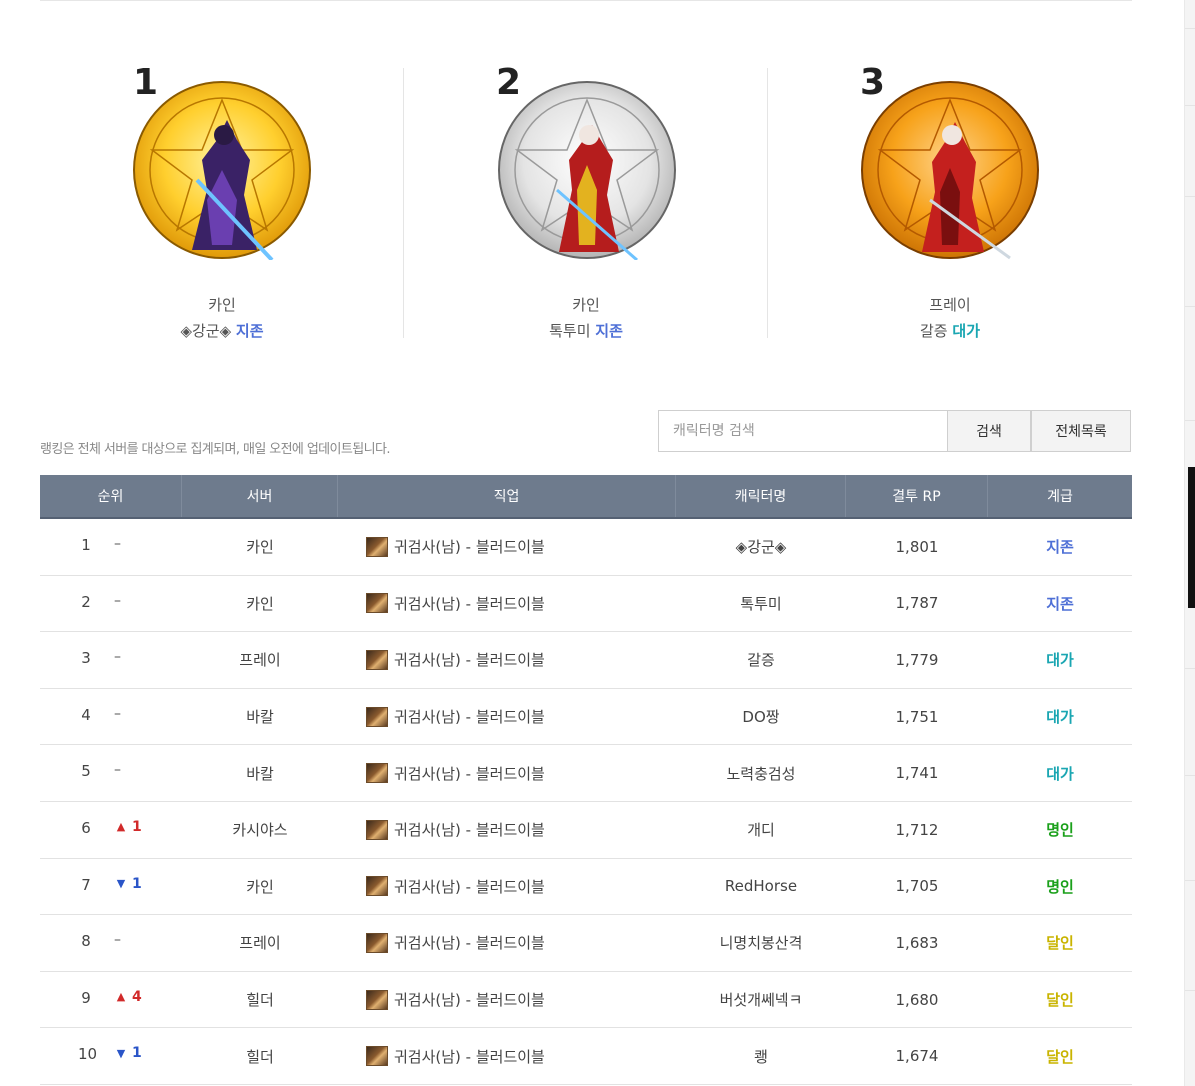 Image resolution: width=1195 pixels, height=1086 pixels. Describe the element at coordinates (260, 830) in the screenshot. I see `server-cell: 카시야스` at that location.